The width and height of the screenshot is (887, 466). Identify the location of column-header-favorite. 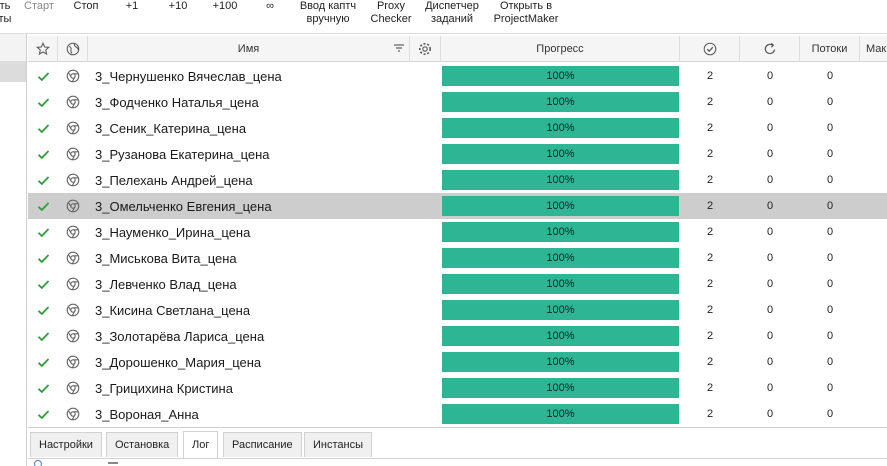
(43, 49).